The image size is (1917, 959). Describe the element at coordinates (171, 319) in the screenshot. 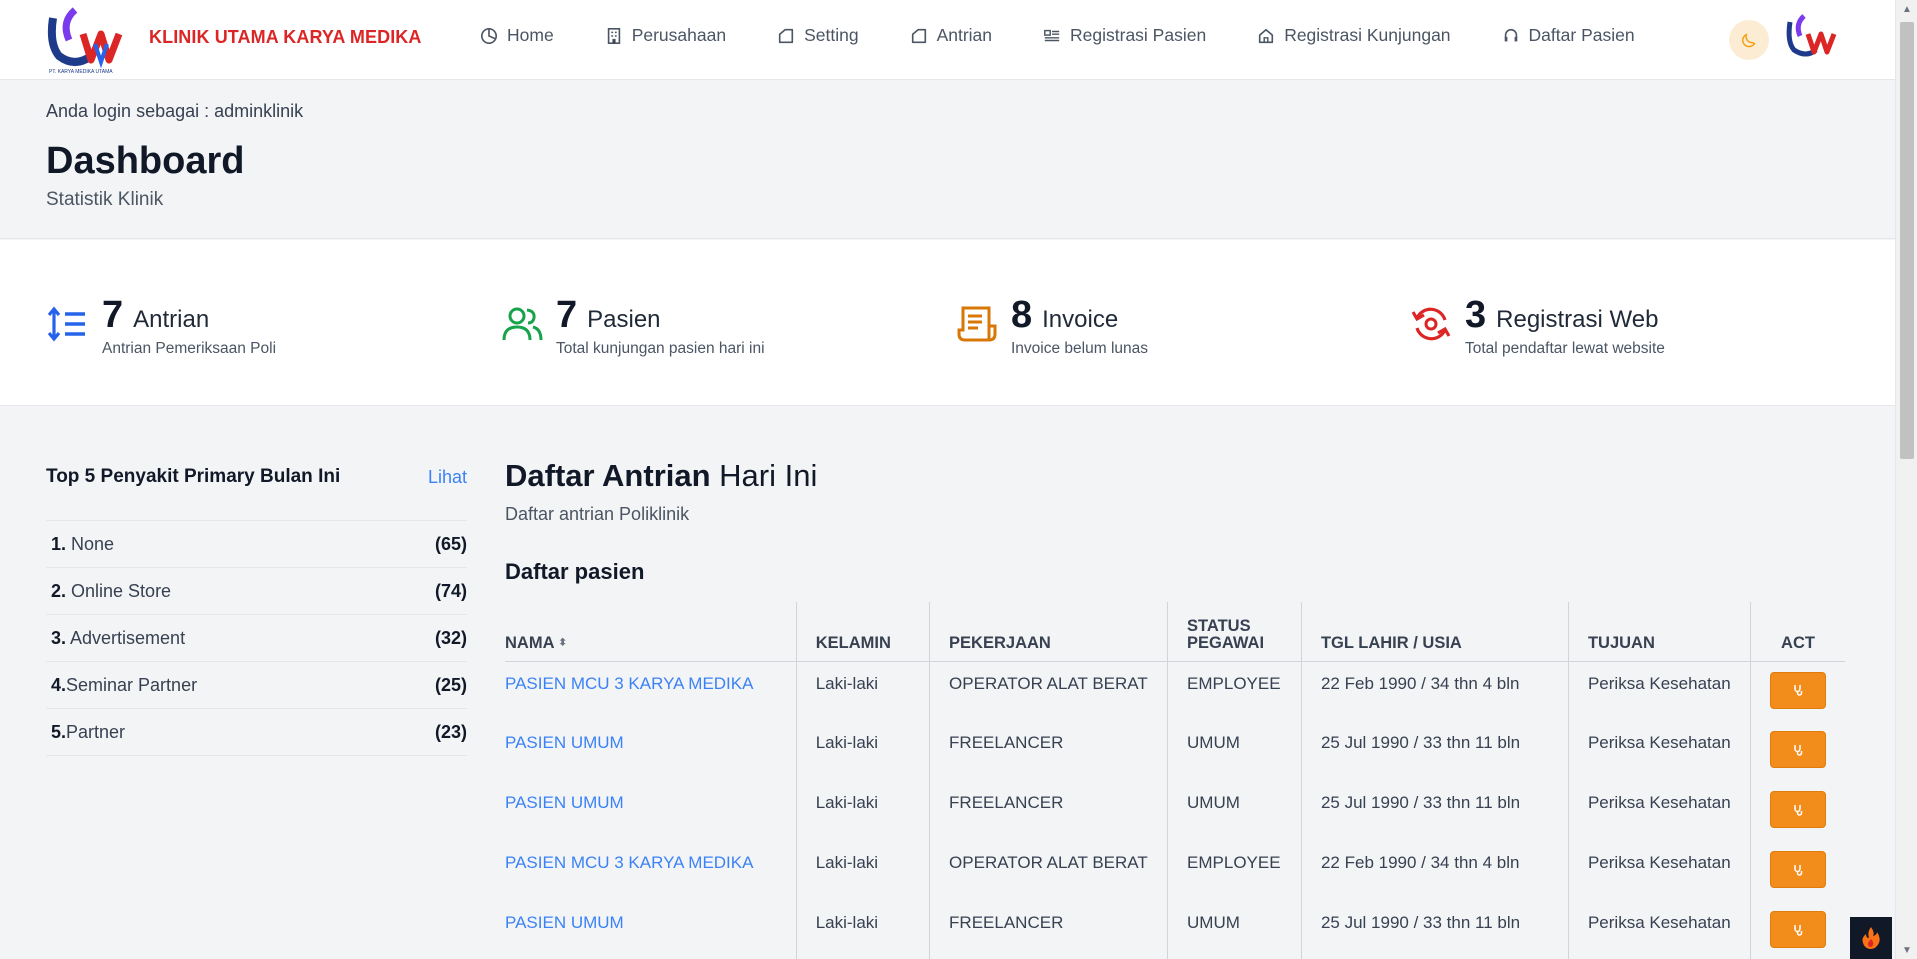

I see `stat-antrian-label: Antrian` at that location.